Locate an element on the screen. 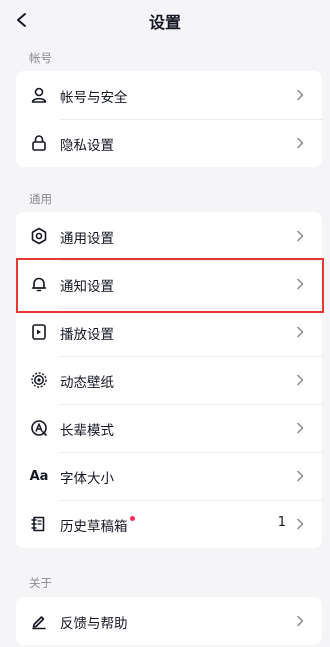  row-label: 通用设置 is located at coordinates (87, 239).